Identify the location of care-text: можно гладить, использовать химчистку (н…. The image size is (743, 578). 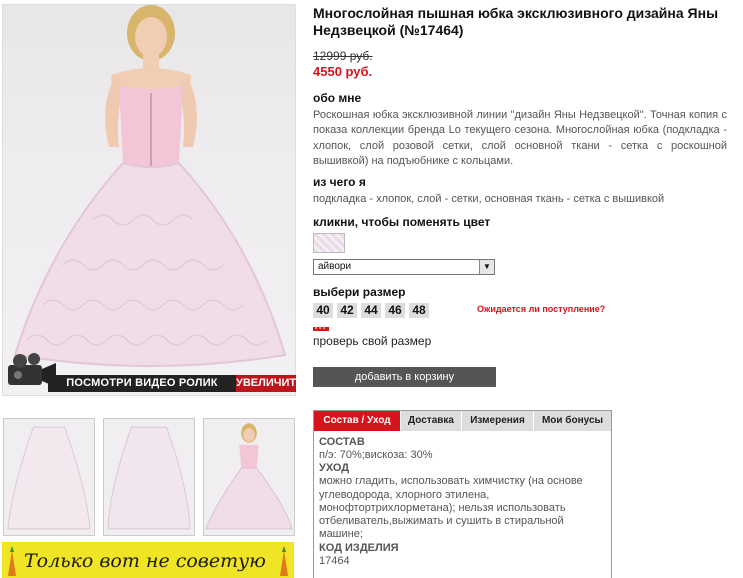
(451, 508).